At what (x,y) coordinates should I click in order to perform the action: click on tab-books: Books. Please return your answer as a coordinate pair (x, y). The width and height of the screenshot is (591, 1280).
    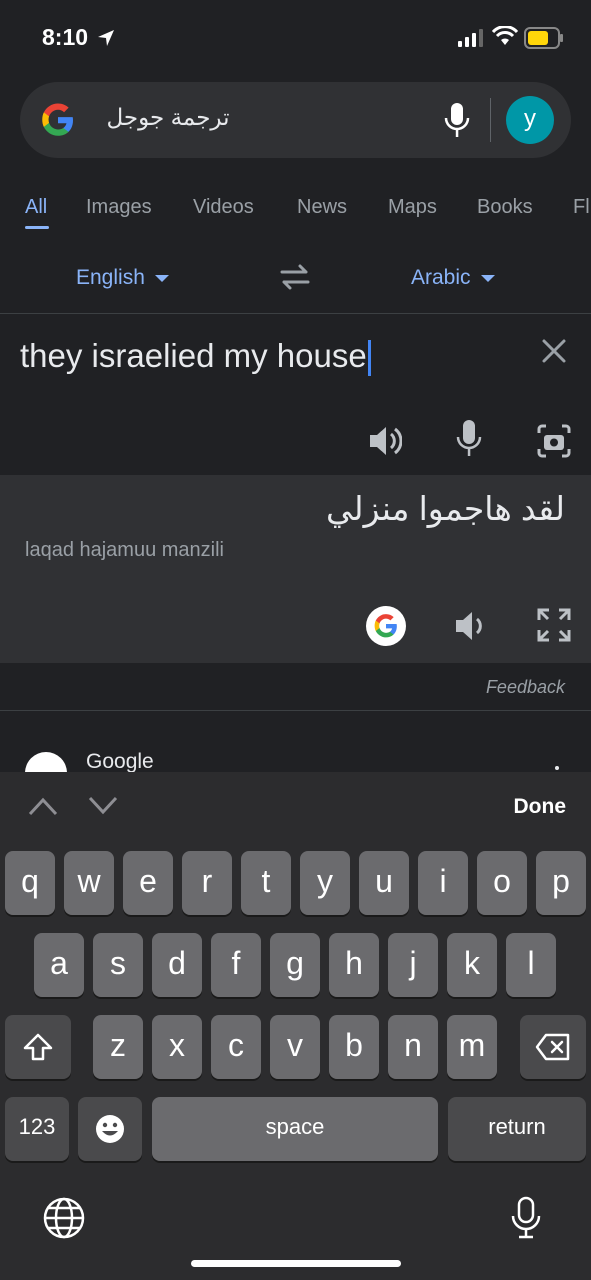
    Looking at the image, I should click on (505, 207).